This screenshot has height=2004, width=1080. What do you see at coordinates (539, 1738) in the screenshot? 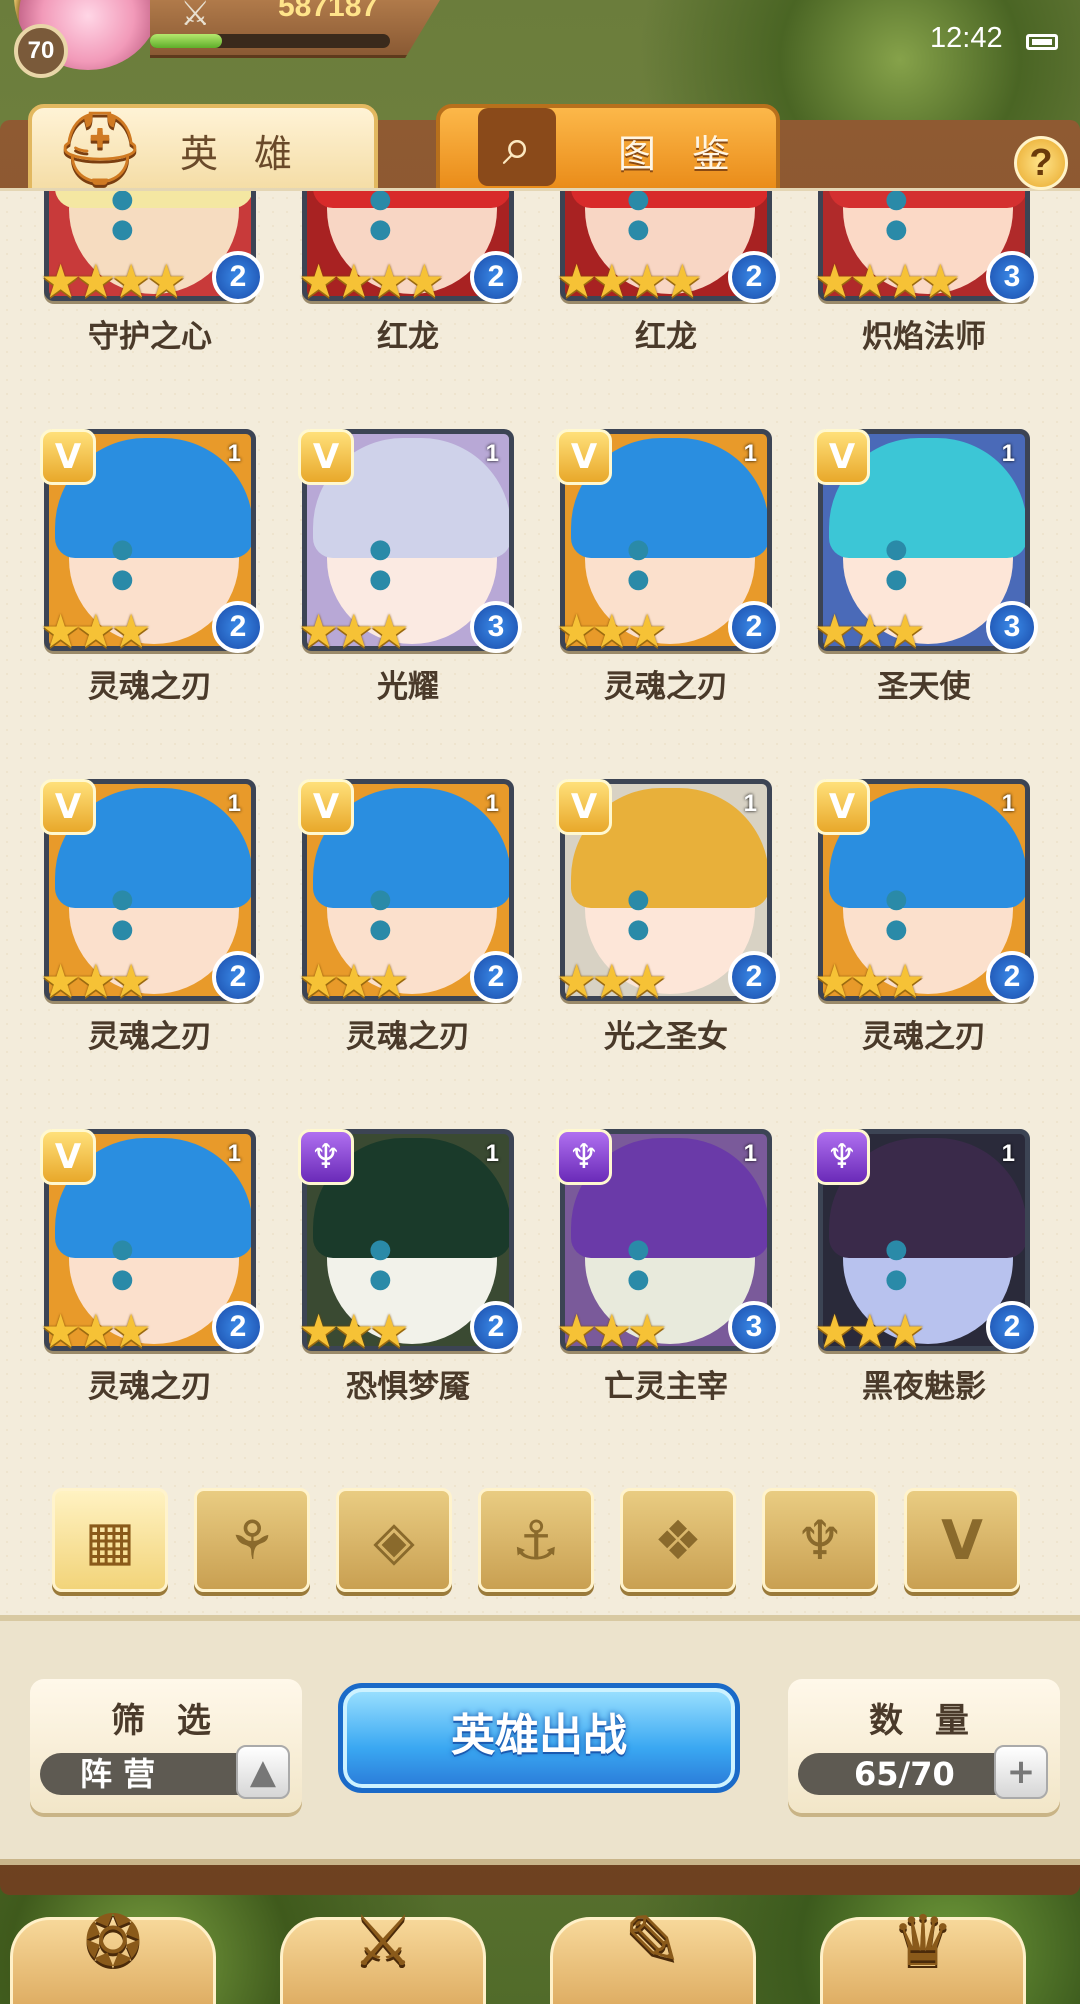
I see `deploy-heroes-button: 英雄出战` at bounding box center [539, 1738].